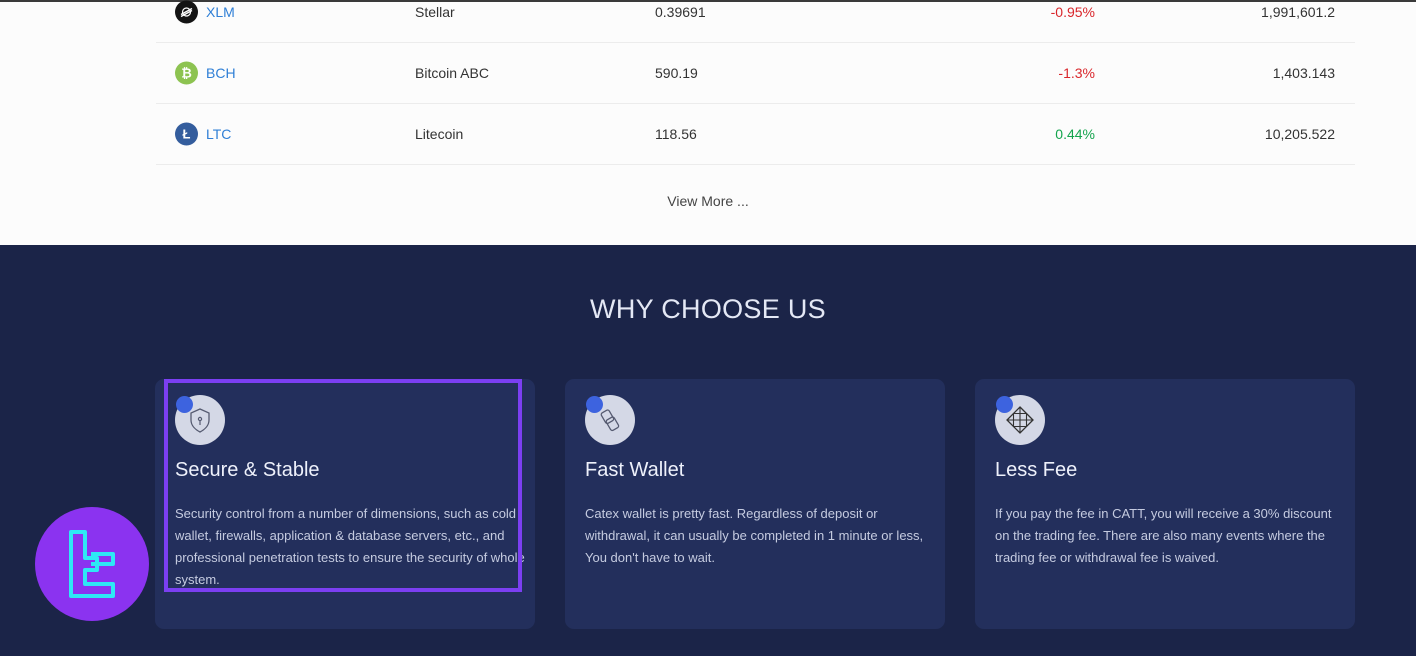 The width and height of the screenshot is (1416, 656). What do you see at coordinates (221, 73) in the screenshot?
I see `coin-symbol-link: BCH` at bounding box center [221, 73].